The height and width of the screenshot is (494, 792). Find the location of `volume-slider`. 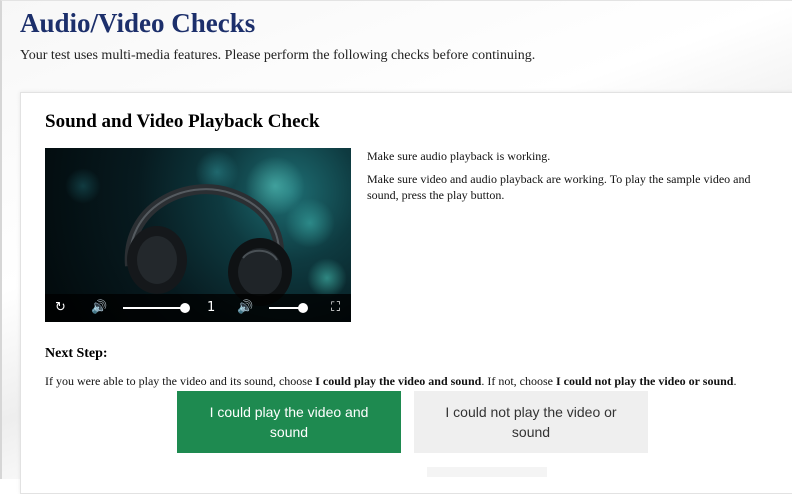

volume-slider is located at coordinates (154, 308).